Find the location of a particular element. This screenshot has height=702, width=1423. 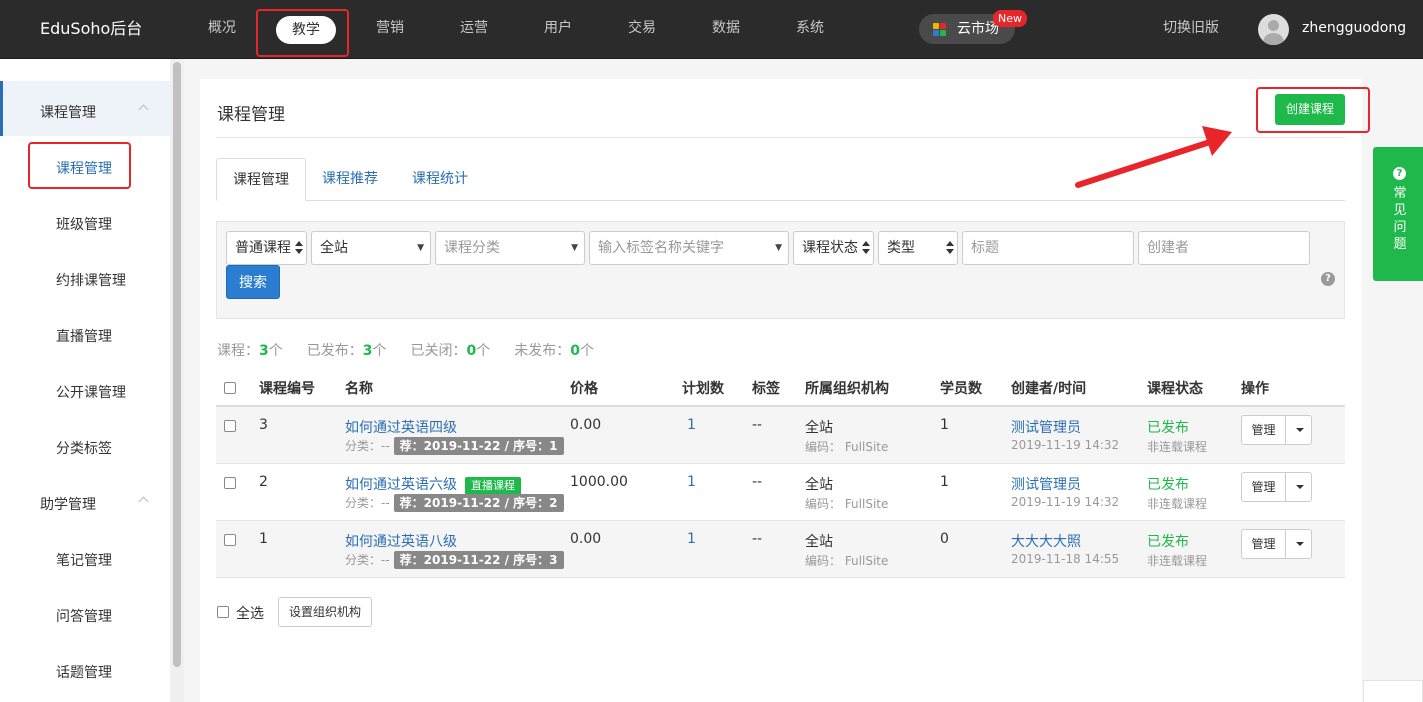

th-status: 课程状态 is located at coordinates (1175, 389).